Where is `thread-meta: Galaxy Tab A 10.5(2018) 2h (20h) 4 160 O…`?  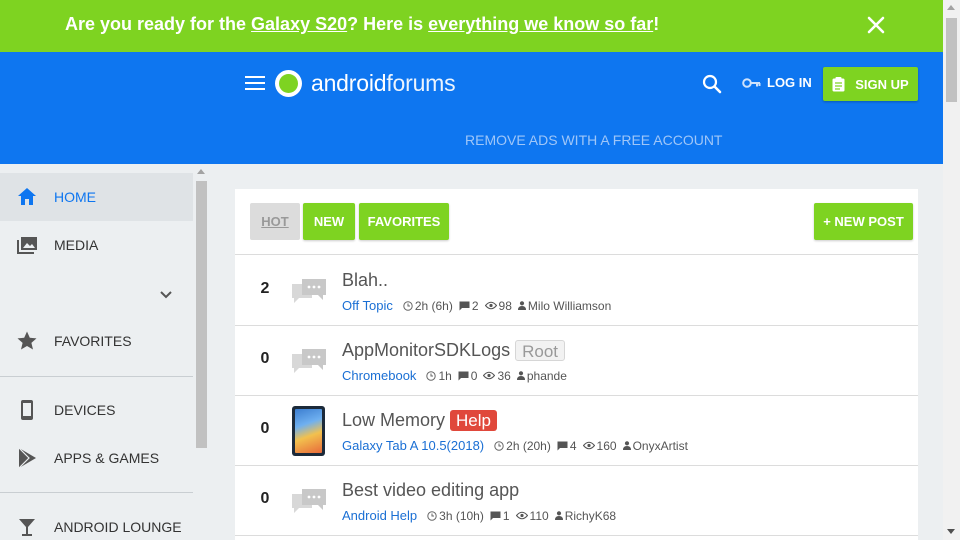
thread-meta: Galaxy Tab A 10.5(2018) 2h (20h) 4 160 O… is located at coordinates (518, 445).